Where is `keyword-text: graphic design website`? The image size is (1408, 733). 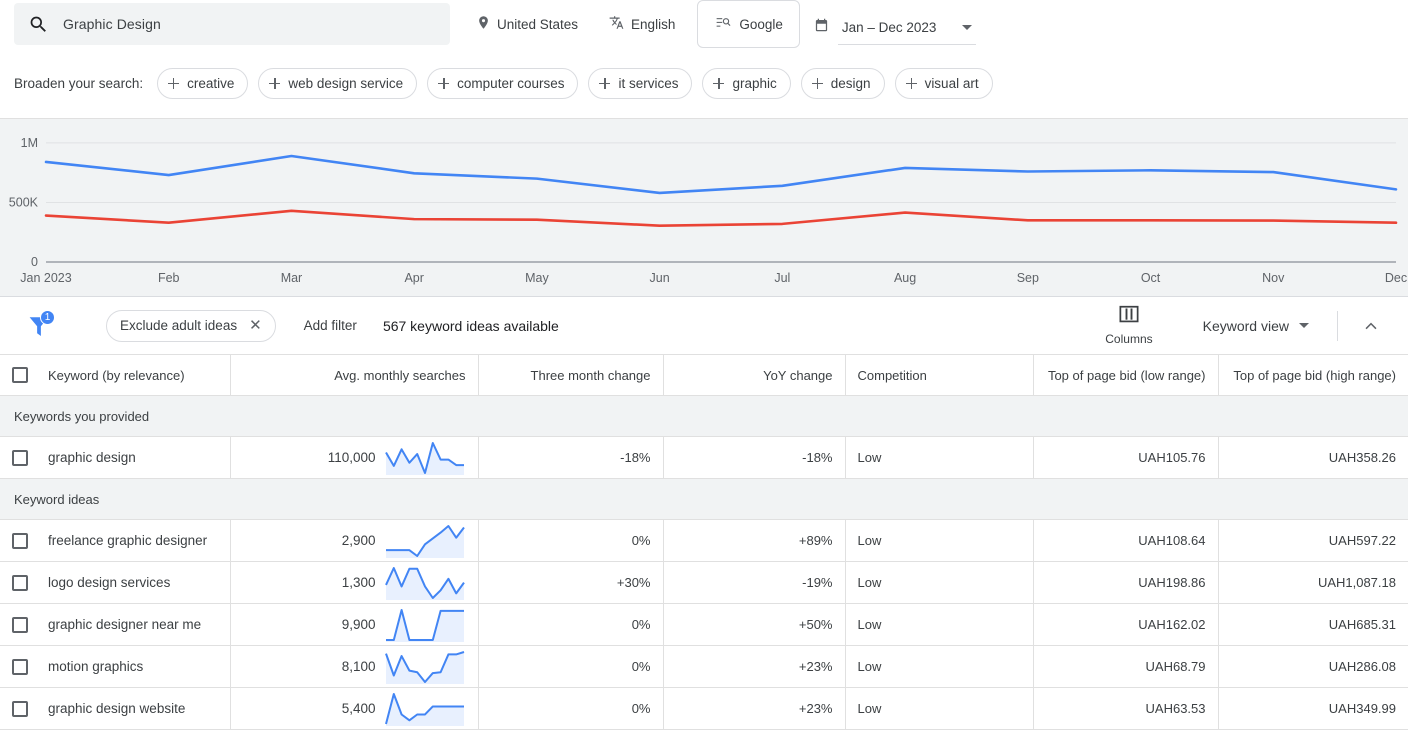
keyword-text: graphic design website is located at coordinates (116, 708).